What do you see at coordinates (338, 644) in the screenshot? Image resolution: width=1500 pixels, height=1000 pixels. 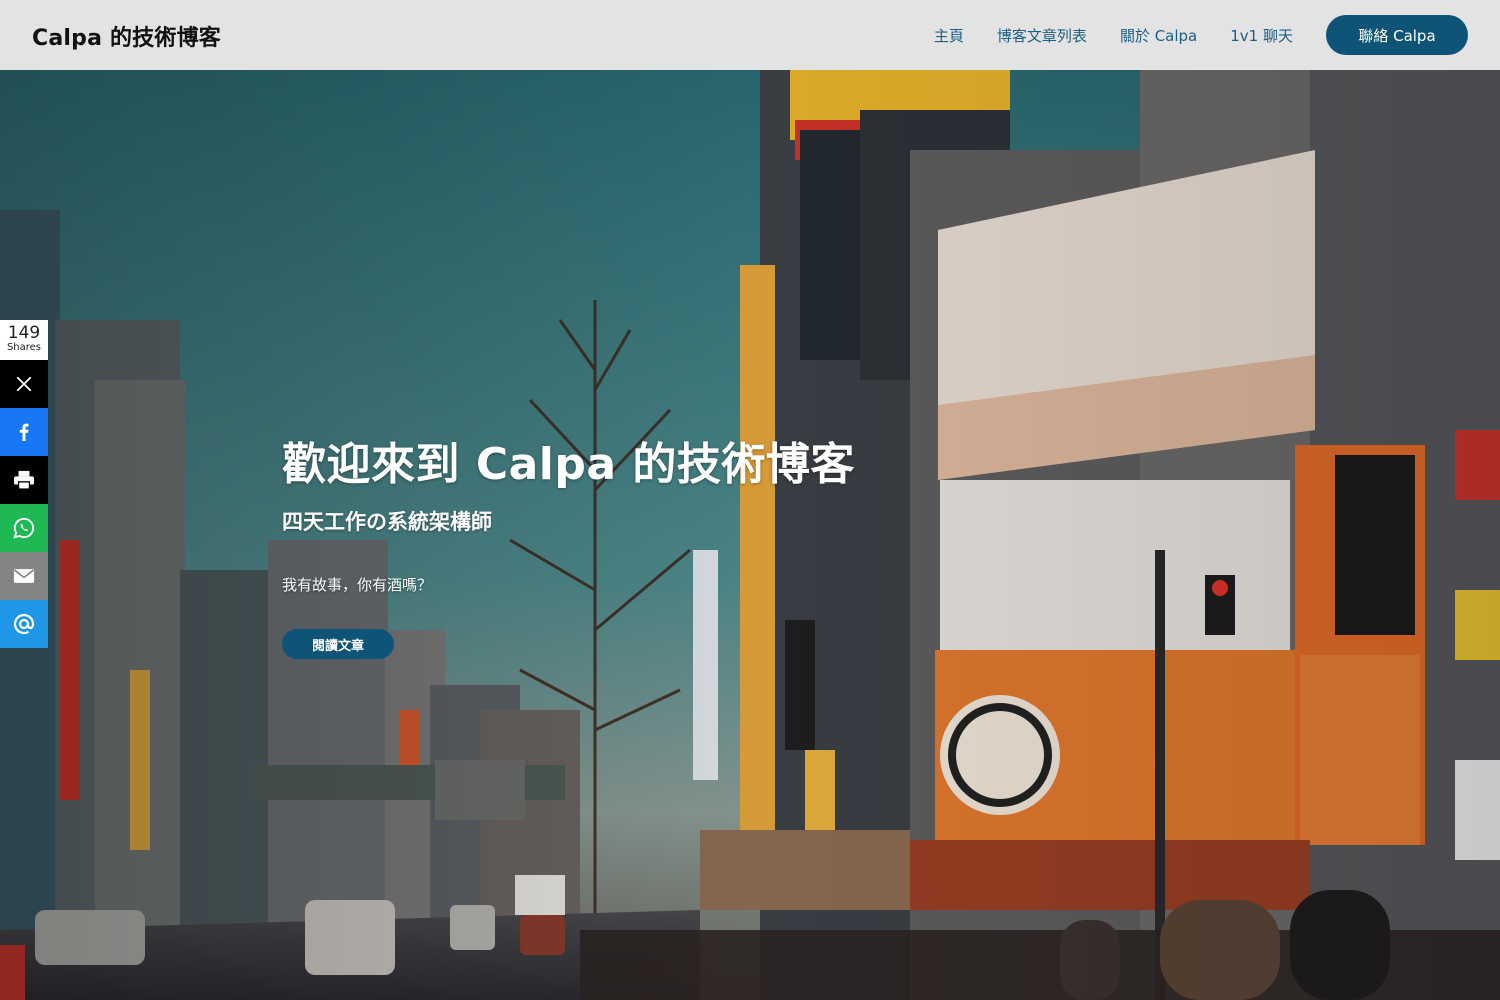 I see `read-articles-button: 閱讀文章` at bounding box center [338, 644].